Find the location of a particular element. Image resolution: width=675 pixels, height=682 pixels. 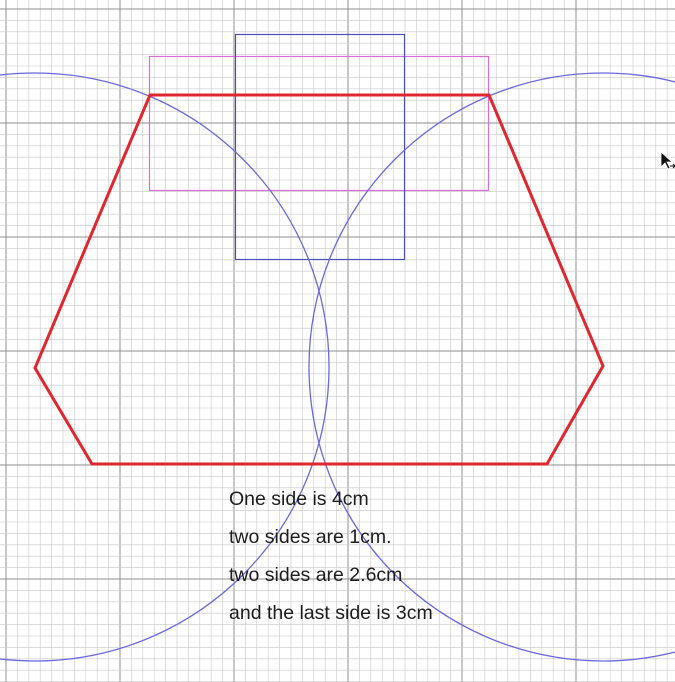

note-line-4: and the last side is 3cm is located at coordinates (331, 613).